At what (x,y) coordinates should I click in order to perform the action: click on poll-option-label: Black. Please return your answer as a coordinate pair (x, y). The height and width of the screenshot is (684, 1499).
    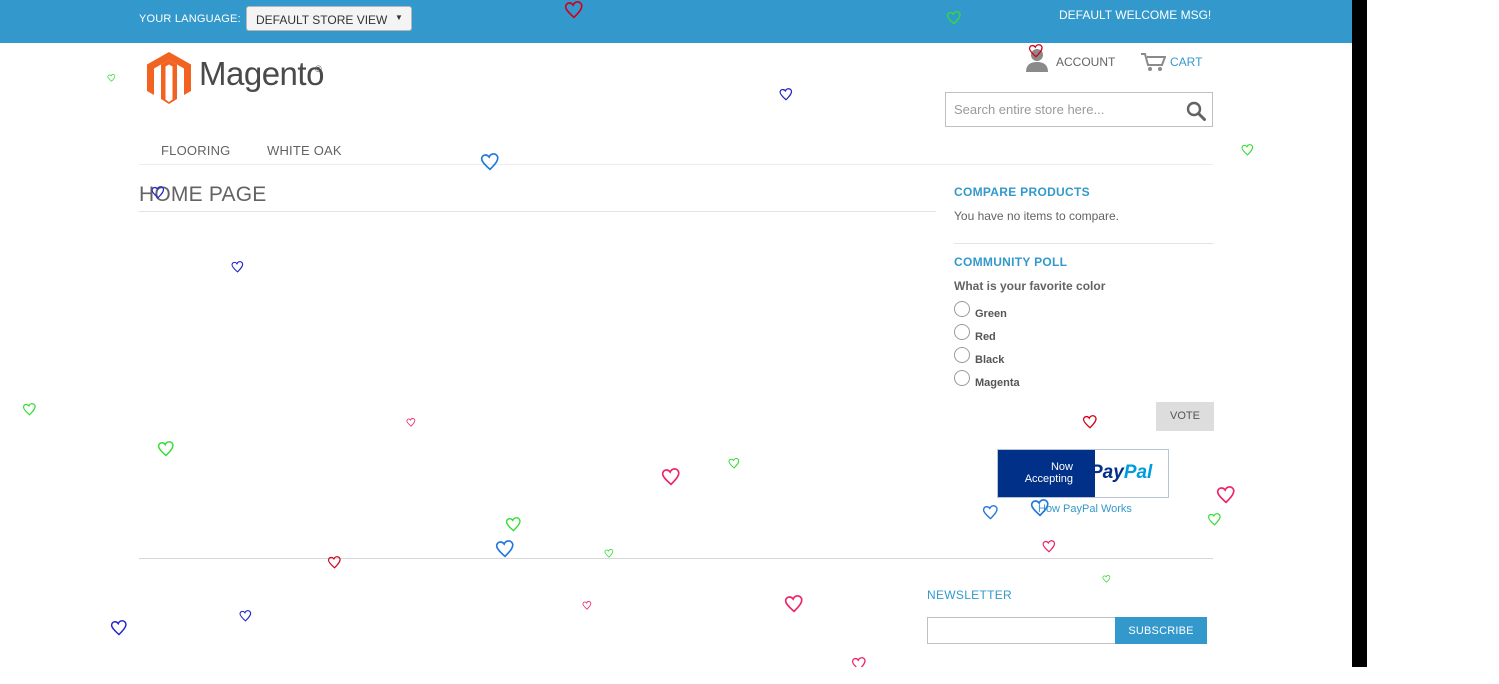
    Looking at the image, I should click on (990, 360).